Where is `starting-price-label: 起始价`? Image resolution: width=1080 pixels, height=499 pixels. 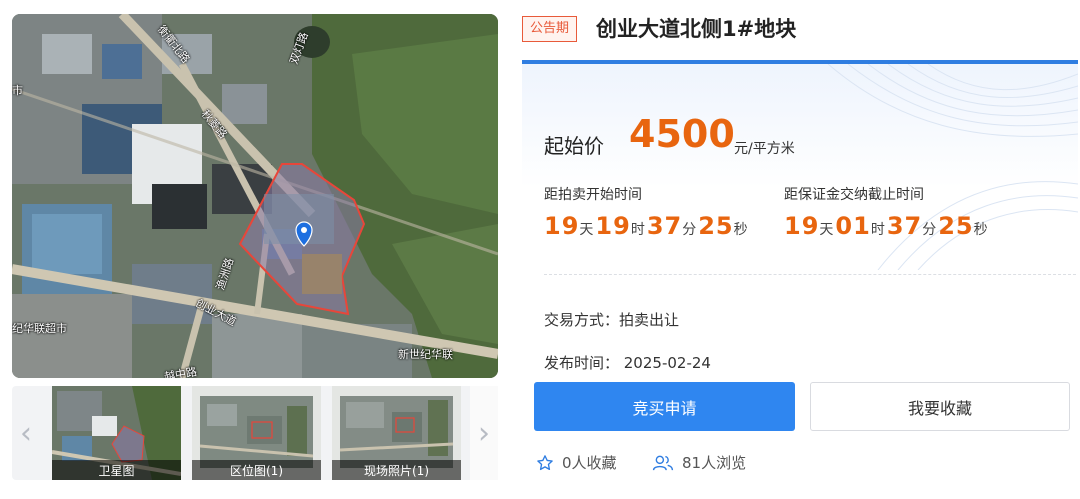
starting-price-label: 起始价 is located at coordinates (574, 146).